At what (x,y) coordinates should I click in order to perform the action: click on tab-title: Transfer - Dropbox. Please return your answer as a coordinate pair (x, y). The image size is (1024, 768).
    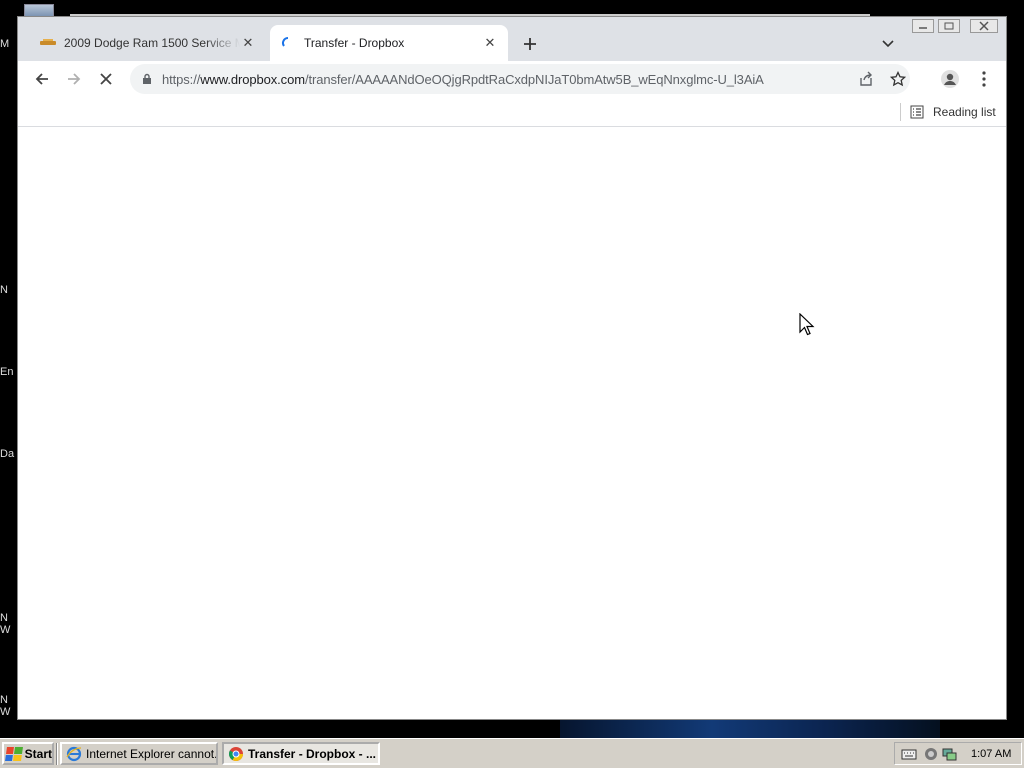
    Looking at the image, I should click on (354, 43).